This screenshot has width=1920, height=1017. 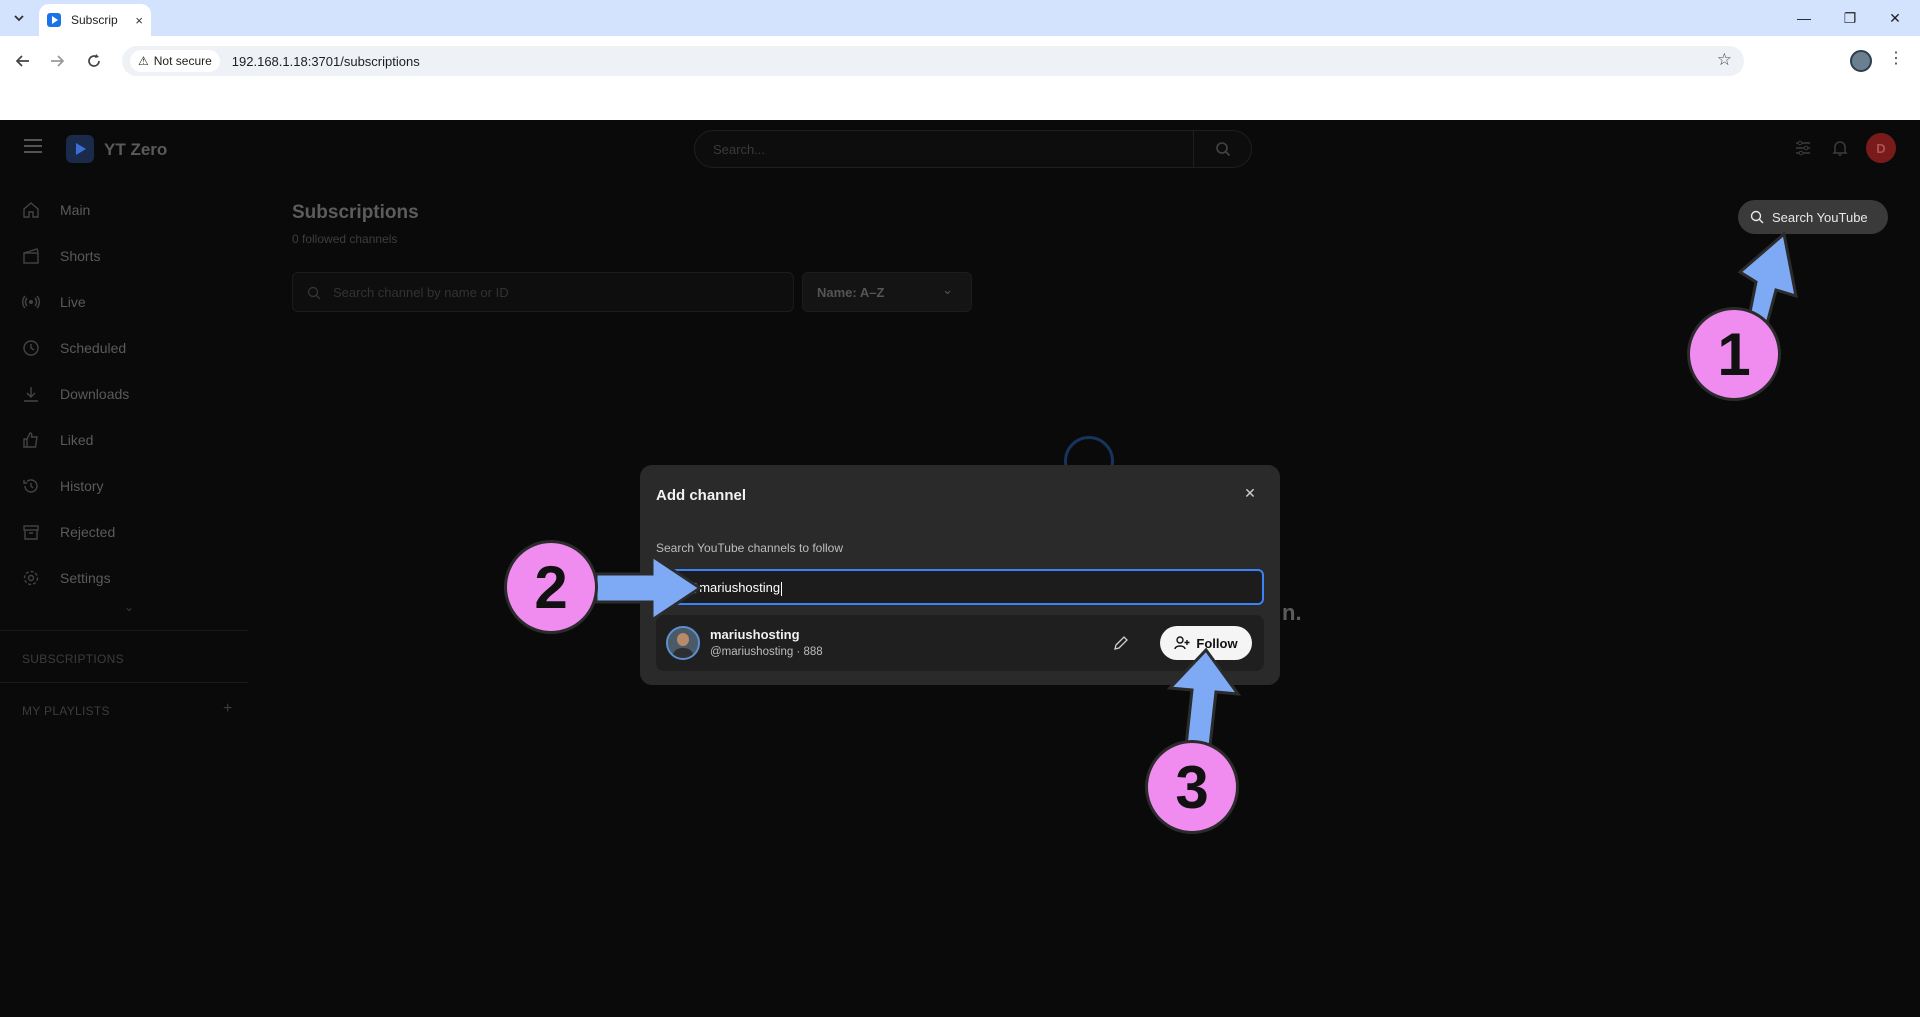 I want to click on browser-menu-icon: ⋮, so click(x=1896, y=58).